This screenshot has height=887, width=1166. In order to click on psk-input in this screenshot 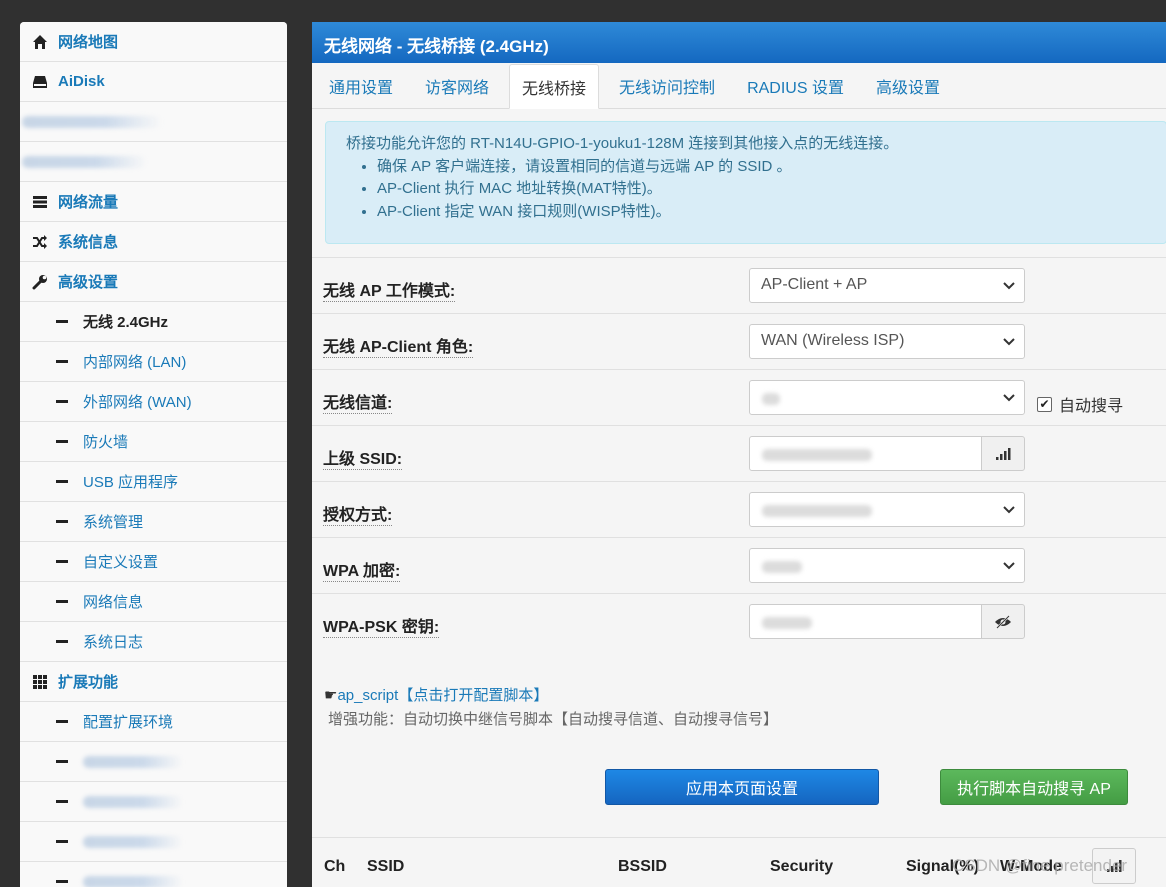, I will do `click(865, 621)`.